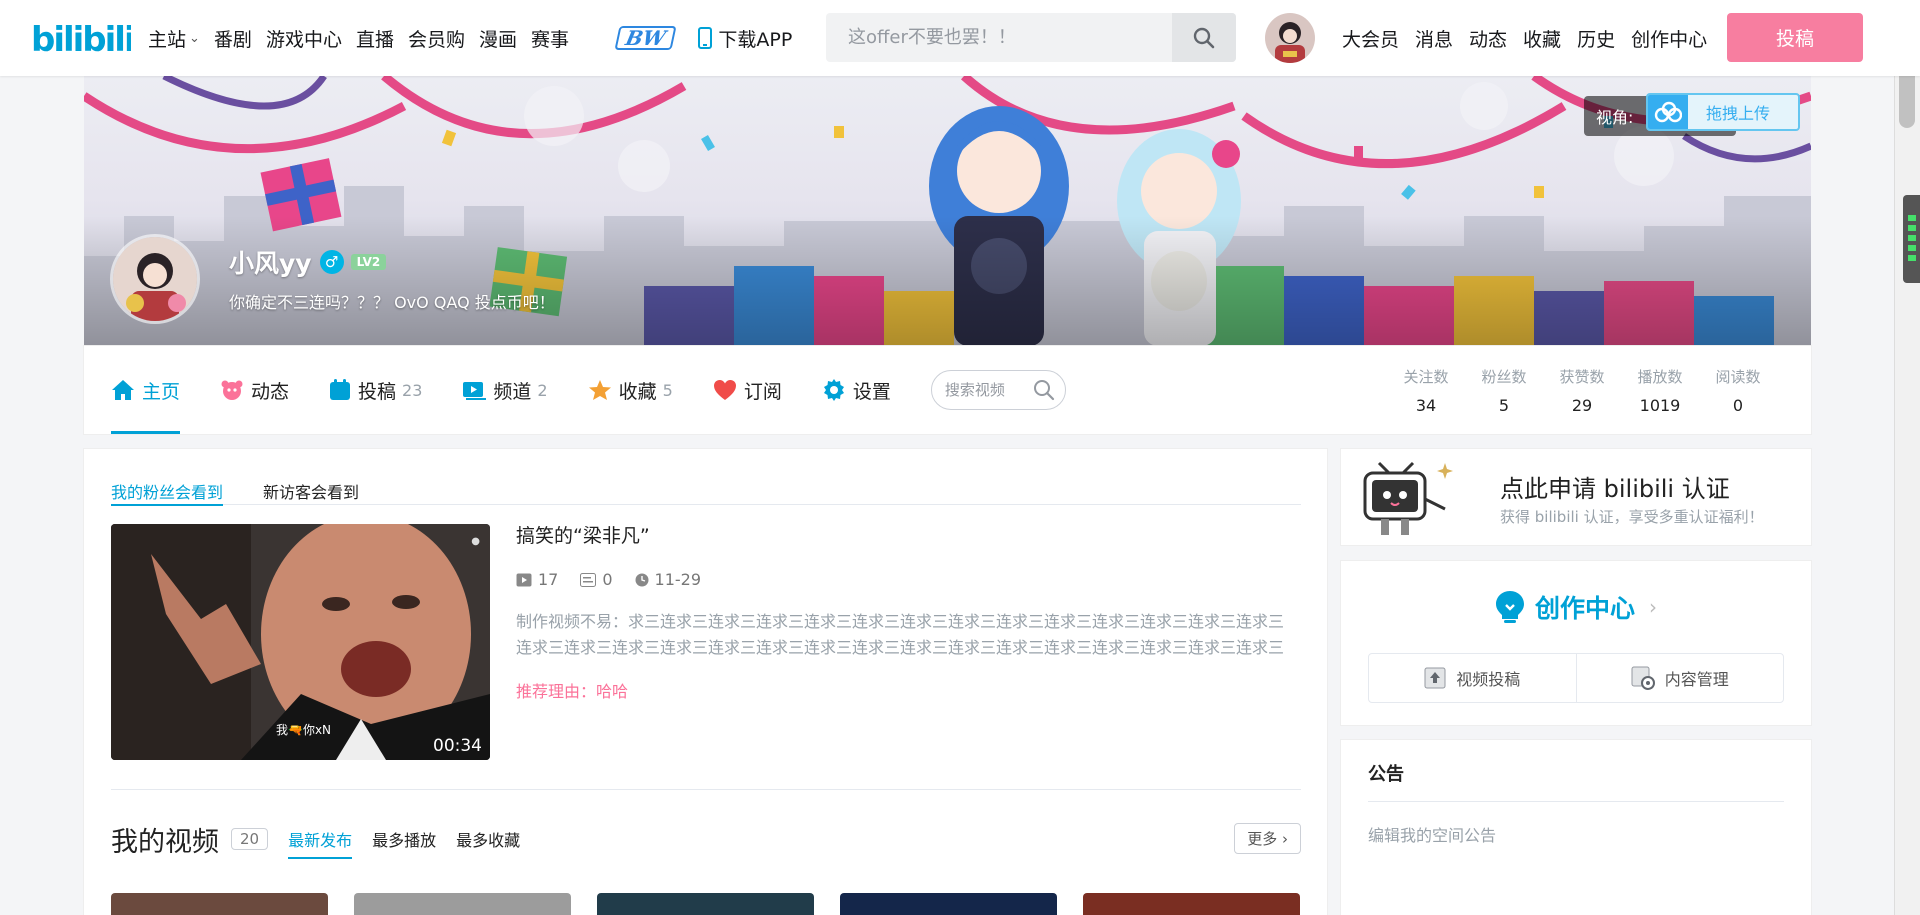  What do you see at coordinates (947, 281) in the screenshot?
I see `banner-shade` at bounding box center [947, 281].